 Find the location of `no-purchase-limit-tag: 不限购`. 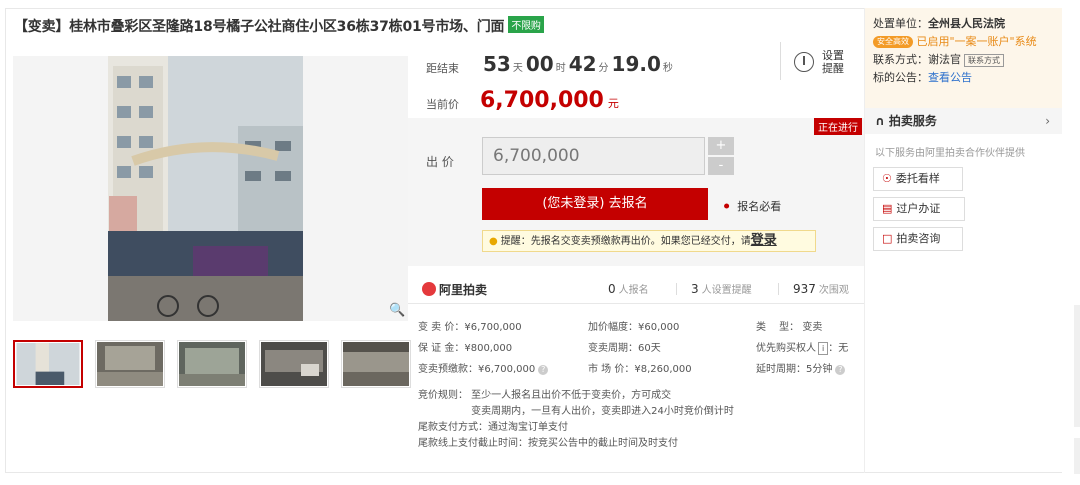

no-purchase-limit-tag: 不限购 is located at coordinates (526, 24).